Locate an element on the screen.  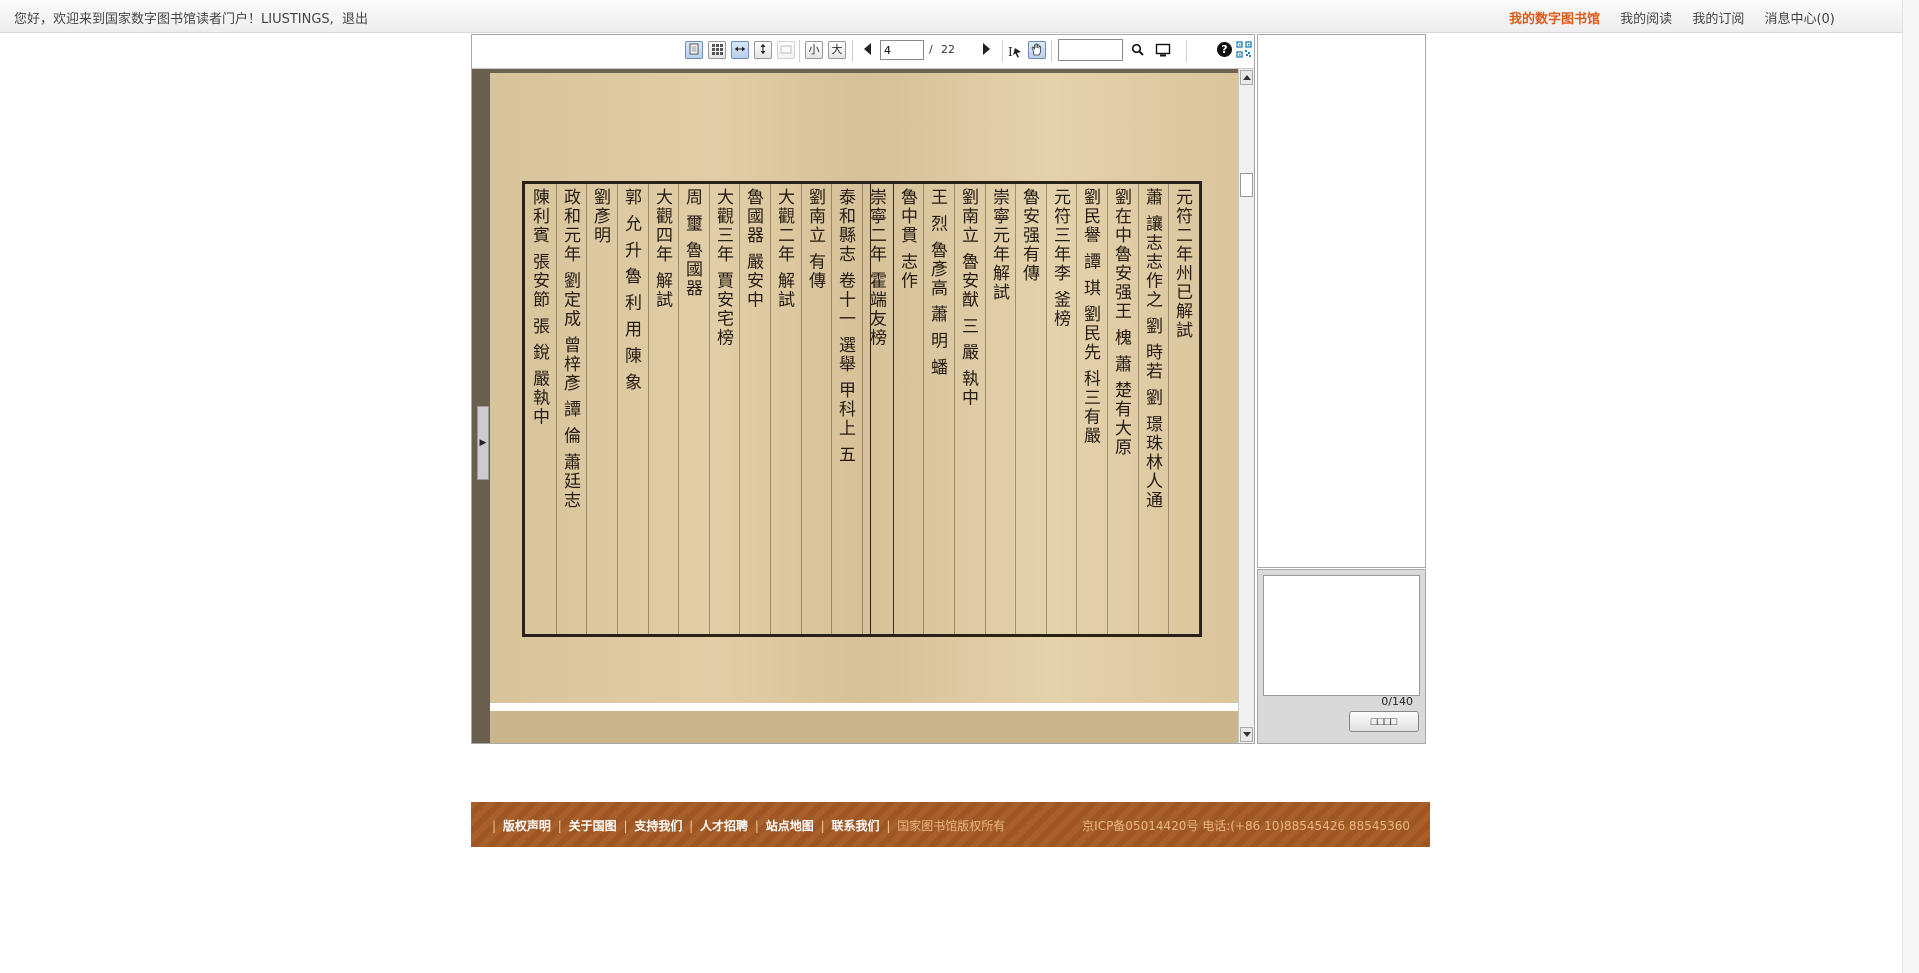
text-column: 劉南立 魯安猷 三 嚴 執中 is located at coordinates (968, 298).